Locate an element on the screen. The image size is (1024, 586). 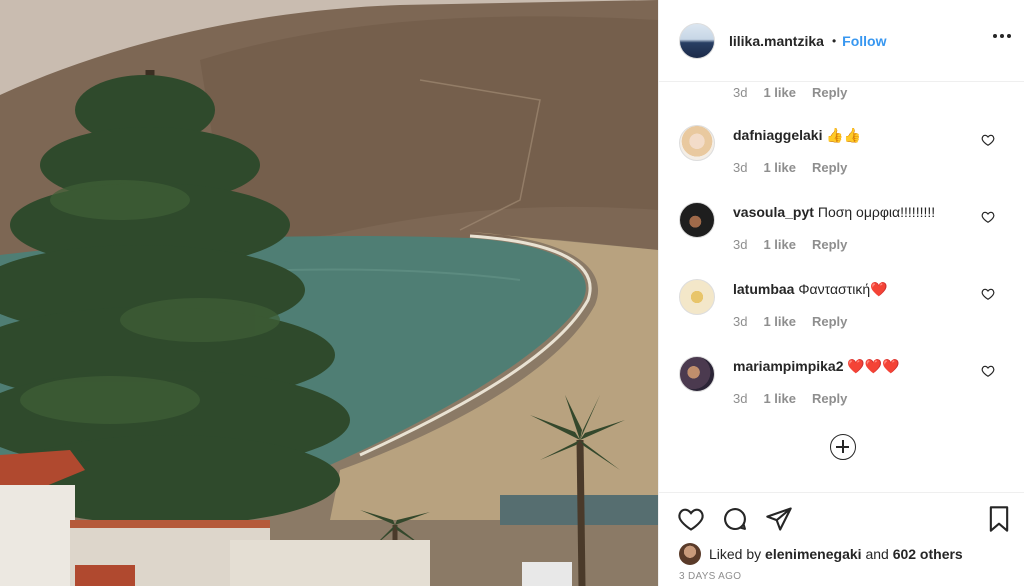
post-header: lilika.mantzika • Follow is located at coordinates (841, 41).